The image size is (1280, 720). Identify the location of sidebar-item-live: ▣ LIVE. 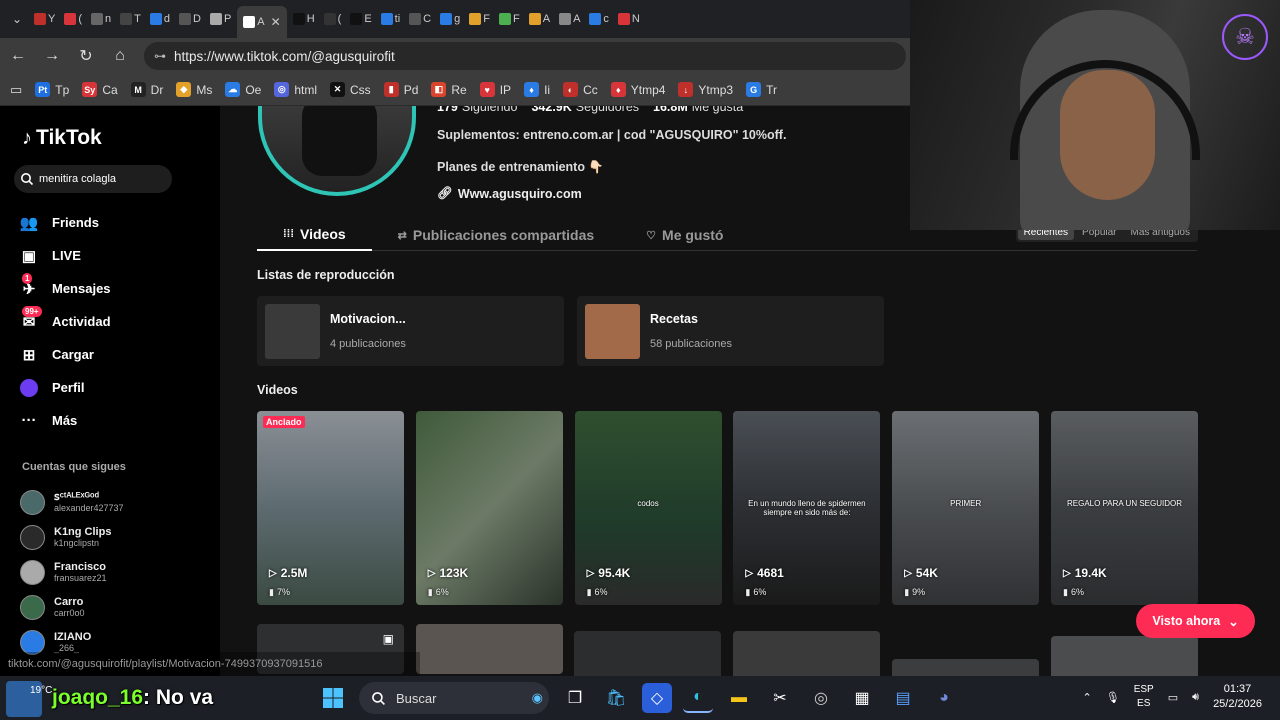
(115, 255).